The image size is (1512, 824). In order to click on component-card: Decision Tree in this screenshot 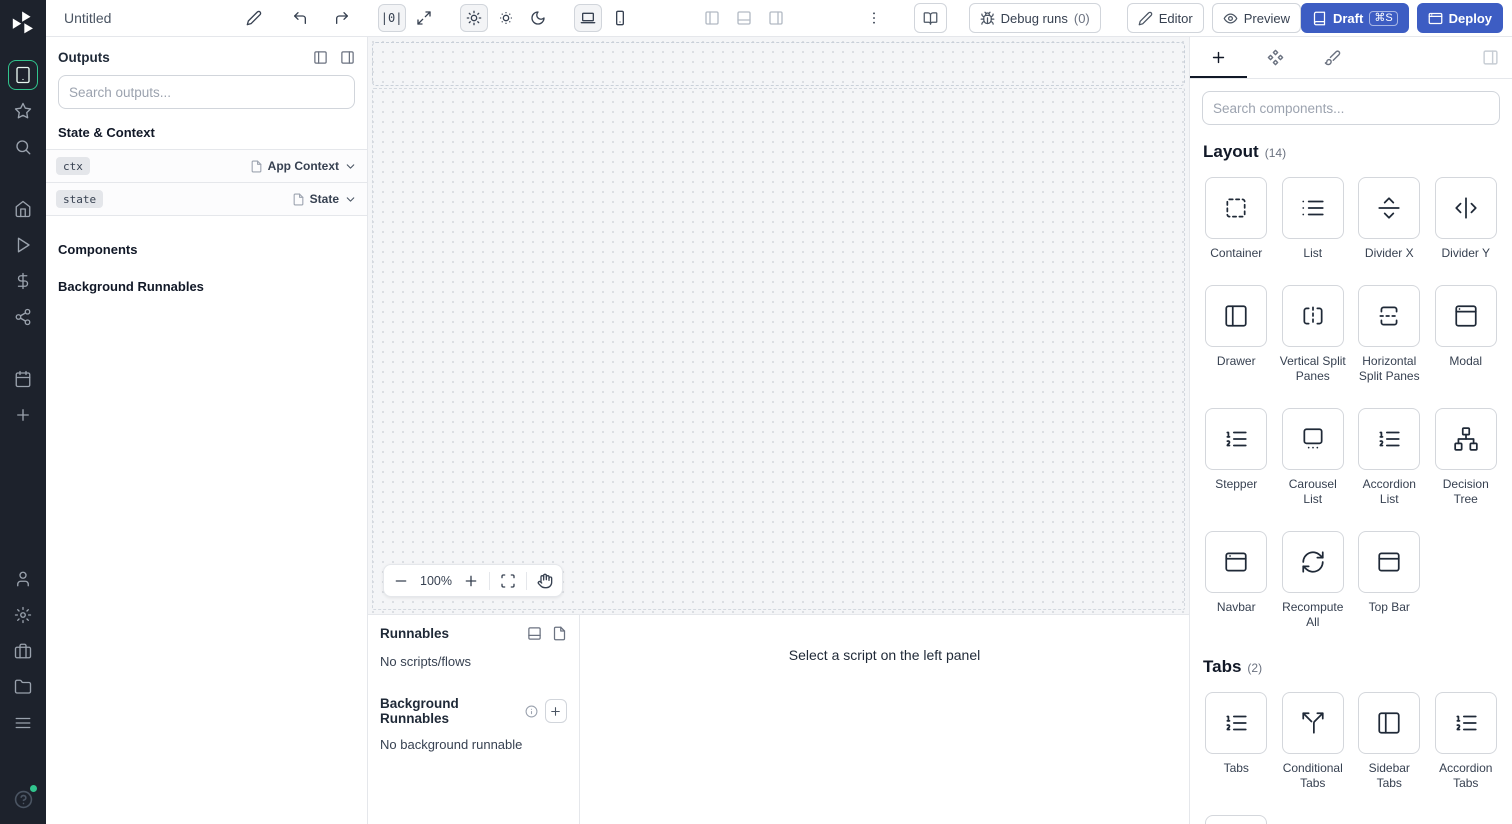, I will do `click(1466, 457)`.